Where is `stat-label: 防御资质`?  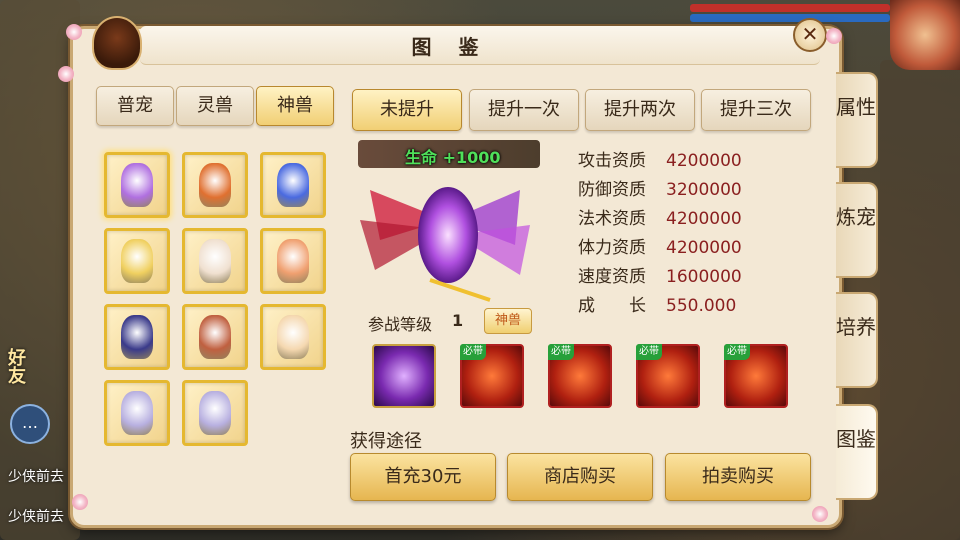 stat-label: 防御资质 is located at coordinates (612, 190).